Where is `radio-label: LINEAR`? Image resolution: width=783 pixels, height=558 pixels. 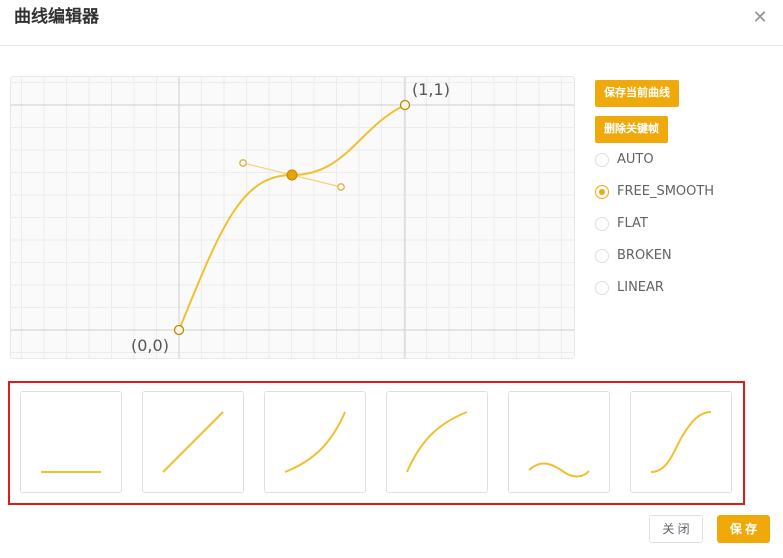
radio-label: LINEAR is located at coordinates (640, 287).